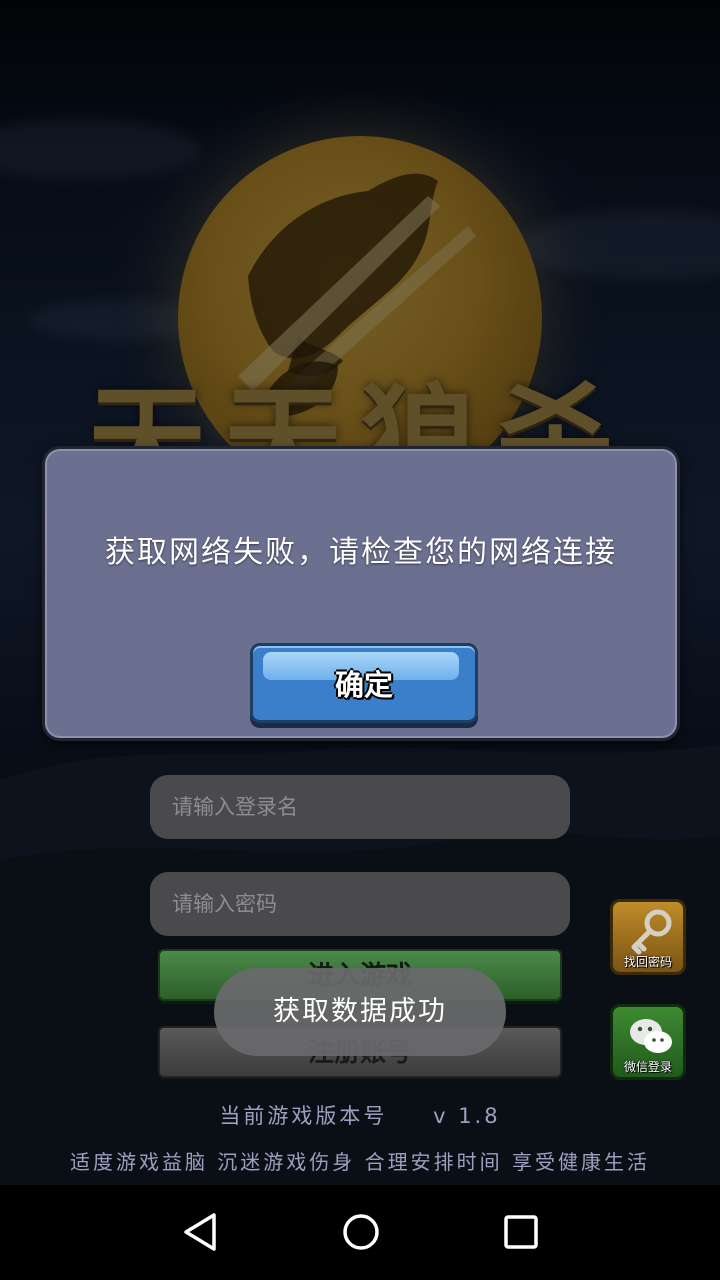 This screenshot has height=1280, width=720. I want to click on confirm-button: 确定, so click(364, 683).